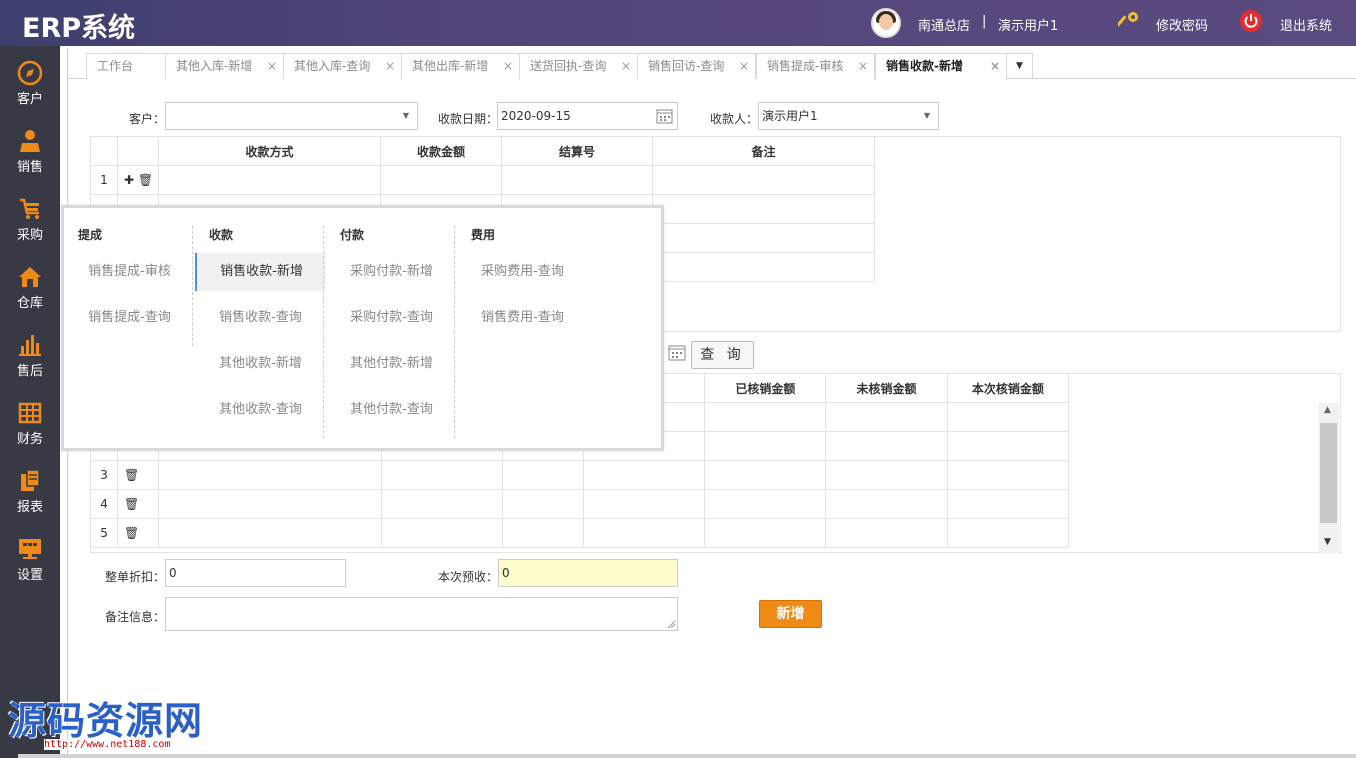  What do you see at coordinates (1019, 66) in the screenshot?
I see `tab-more-dropdown: ▼` at bounding box center [1019, 66].